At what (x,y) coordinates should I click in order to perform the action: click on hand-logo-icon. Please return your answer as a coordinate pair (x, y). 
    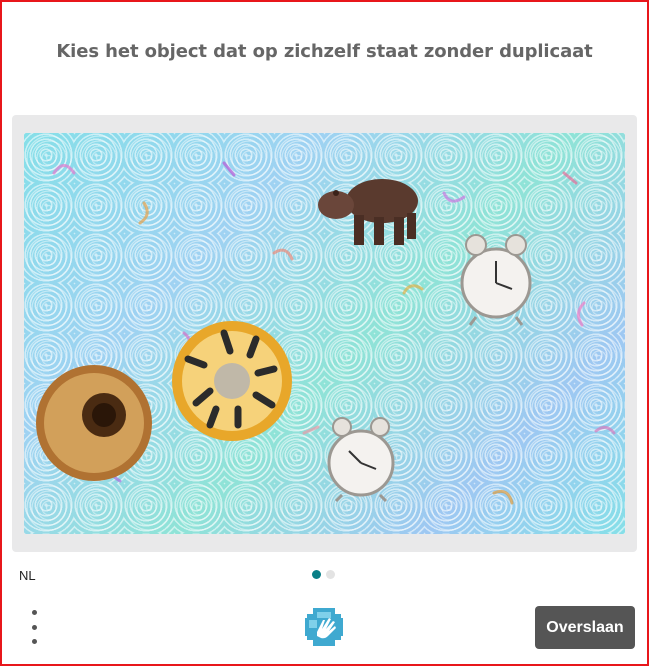
    Looking at the image, I should click on (324, 627).